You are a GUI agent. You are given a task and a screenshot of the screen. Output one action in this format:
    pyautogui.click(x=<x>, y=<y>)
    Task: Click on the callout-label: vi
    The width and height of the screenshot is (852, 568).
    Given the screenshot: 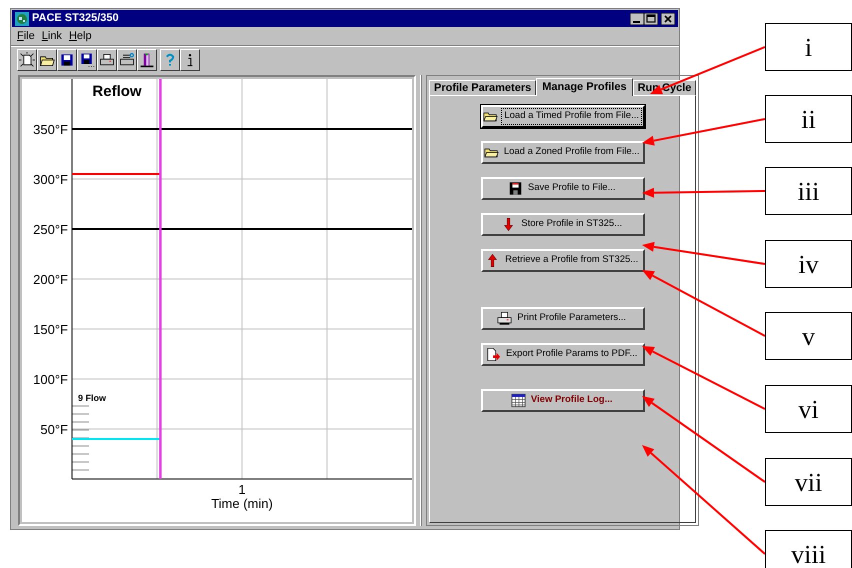 What is the action you would take?
    pyautogui.click(x=808, y=409)
    